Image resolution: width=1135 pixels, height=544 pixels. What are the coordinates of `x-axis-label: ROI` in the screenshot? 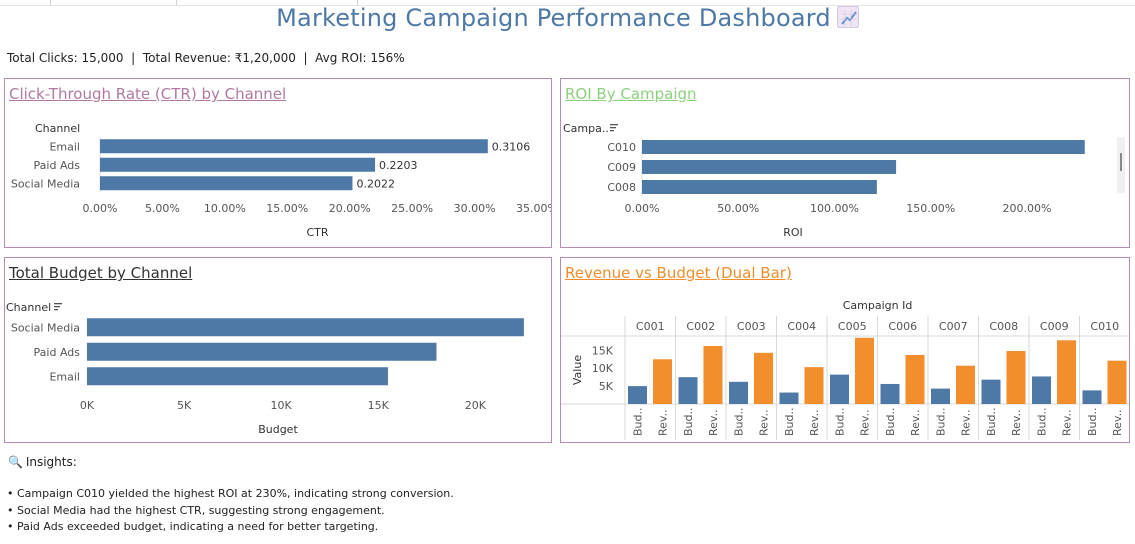 It's located at (793, 232).